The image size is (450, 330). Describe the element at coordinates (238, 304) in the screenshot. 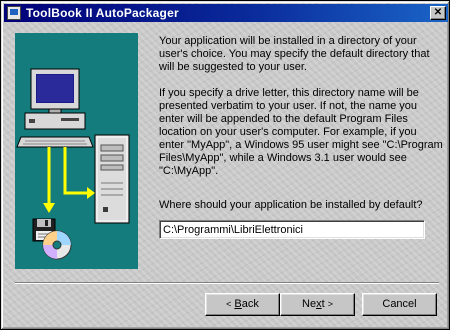

I see `back-button-accel: B` at that location.